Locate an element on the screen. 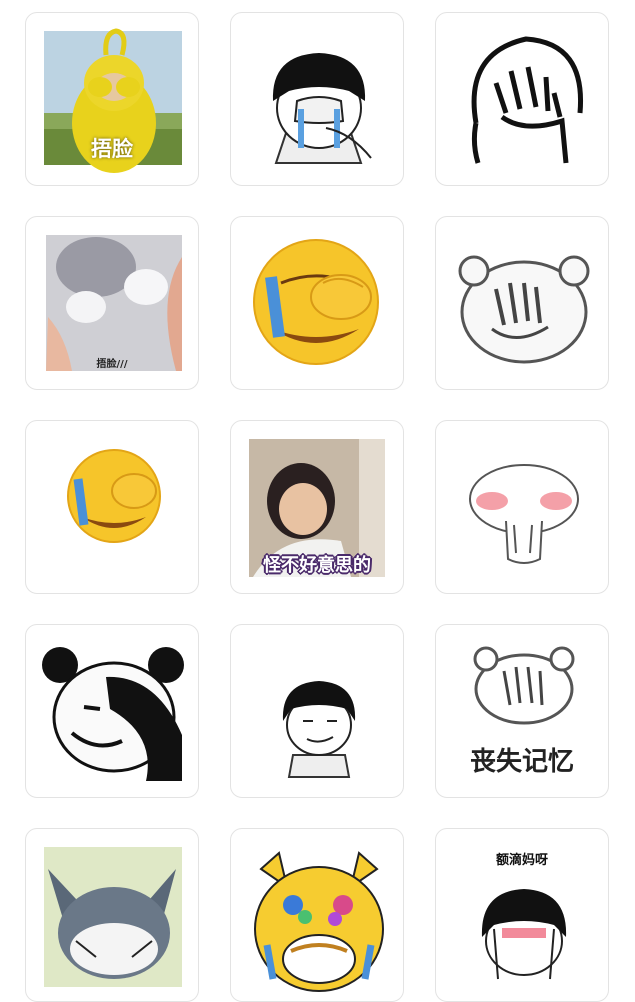 The image size is (635, 1002). sticker-girl-shy-photo: 怪不好意思的 is located at coordinates (317, 507).